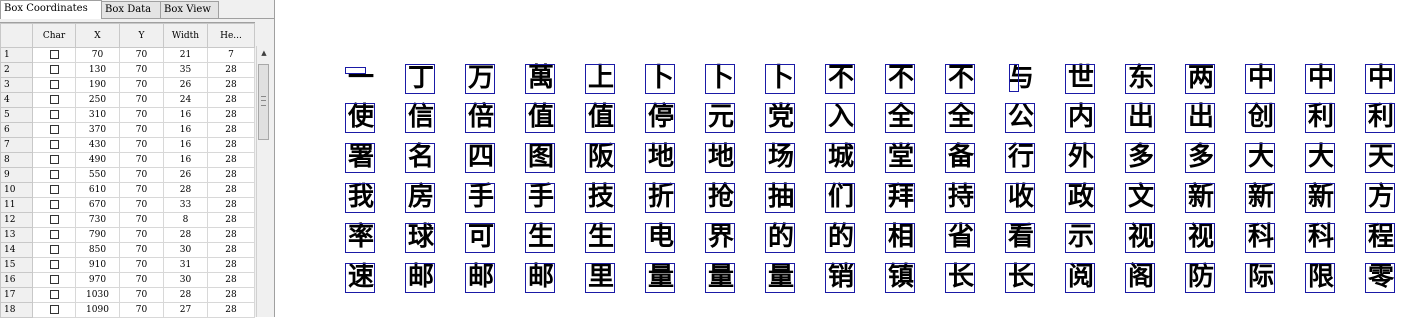  What do you see at coordinates (901, 277) in the screenshot?
I see `glyph-cell: 镇` at bounding box center [901, 277].